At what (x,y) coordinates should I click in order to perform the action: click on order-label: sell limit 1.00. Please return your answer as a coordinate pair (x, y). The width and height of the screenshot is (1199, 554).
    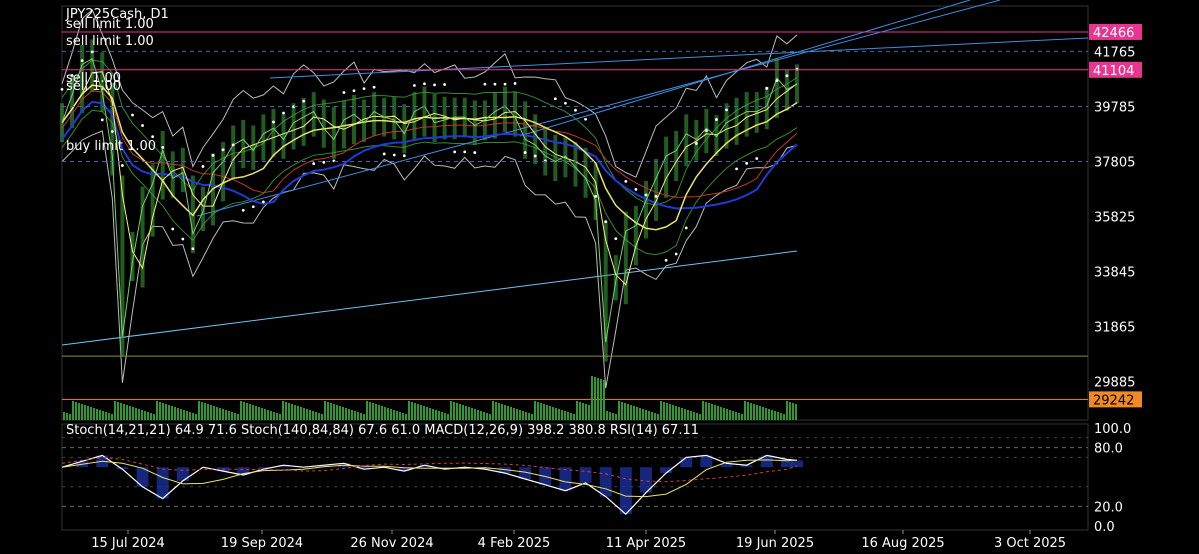
    Looking at the image, I should click on (110, 41).